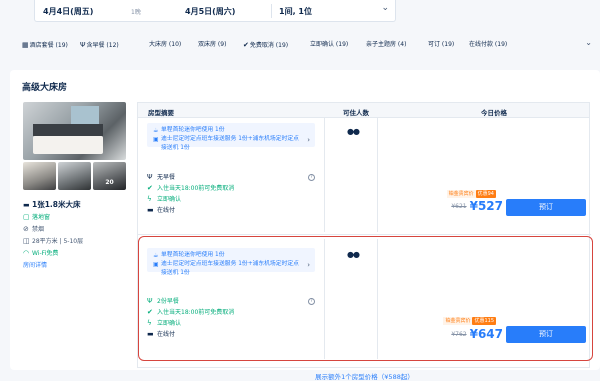  I want to click on card-icon: ▬, so click(150, 210).